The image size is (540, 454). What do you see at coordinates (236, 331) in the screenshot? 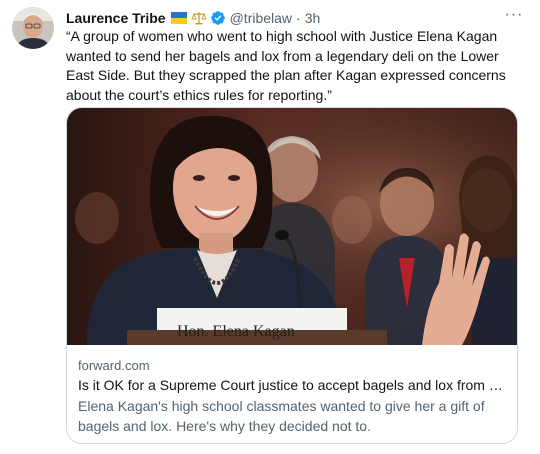
I see `nameplate-text: Hon. Elena Kagan` at bounding box center [236, 331].